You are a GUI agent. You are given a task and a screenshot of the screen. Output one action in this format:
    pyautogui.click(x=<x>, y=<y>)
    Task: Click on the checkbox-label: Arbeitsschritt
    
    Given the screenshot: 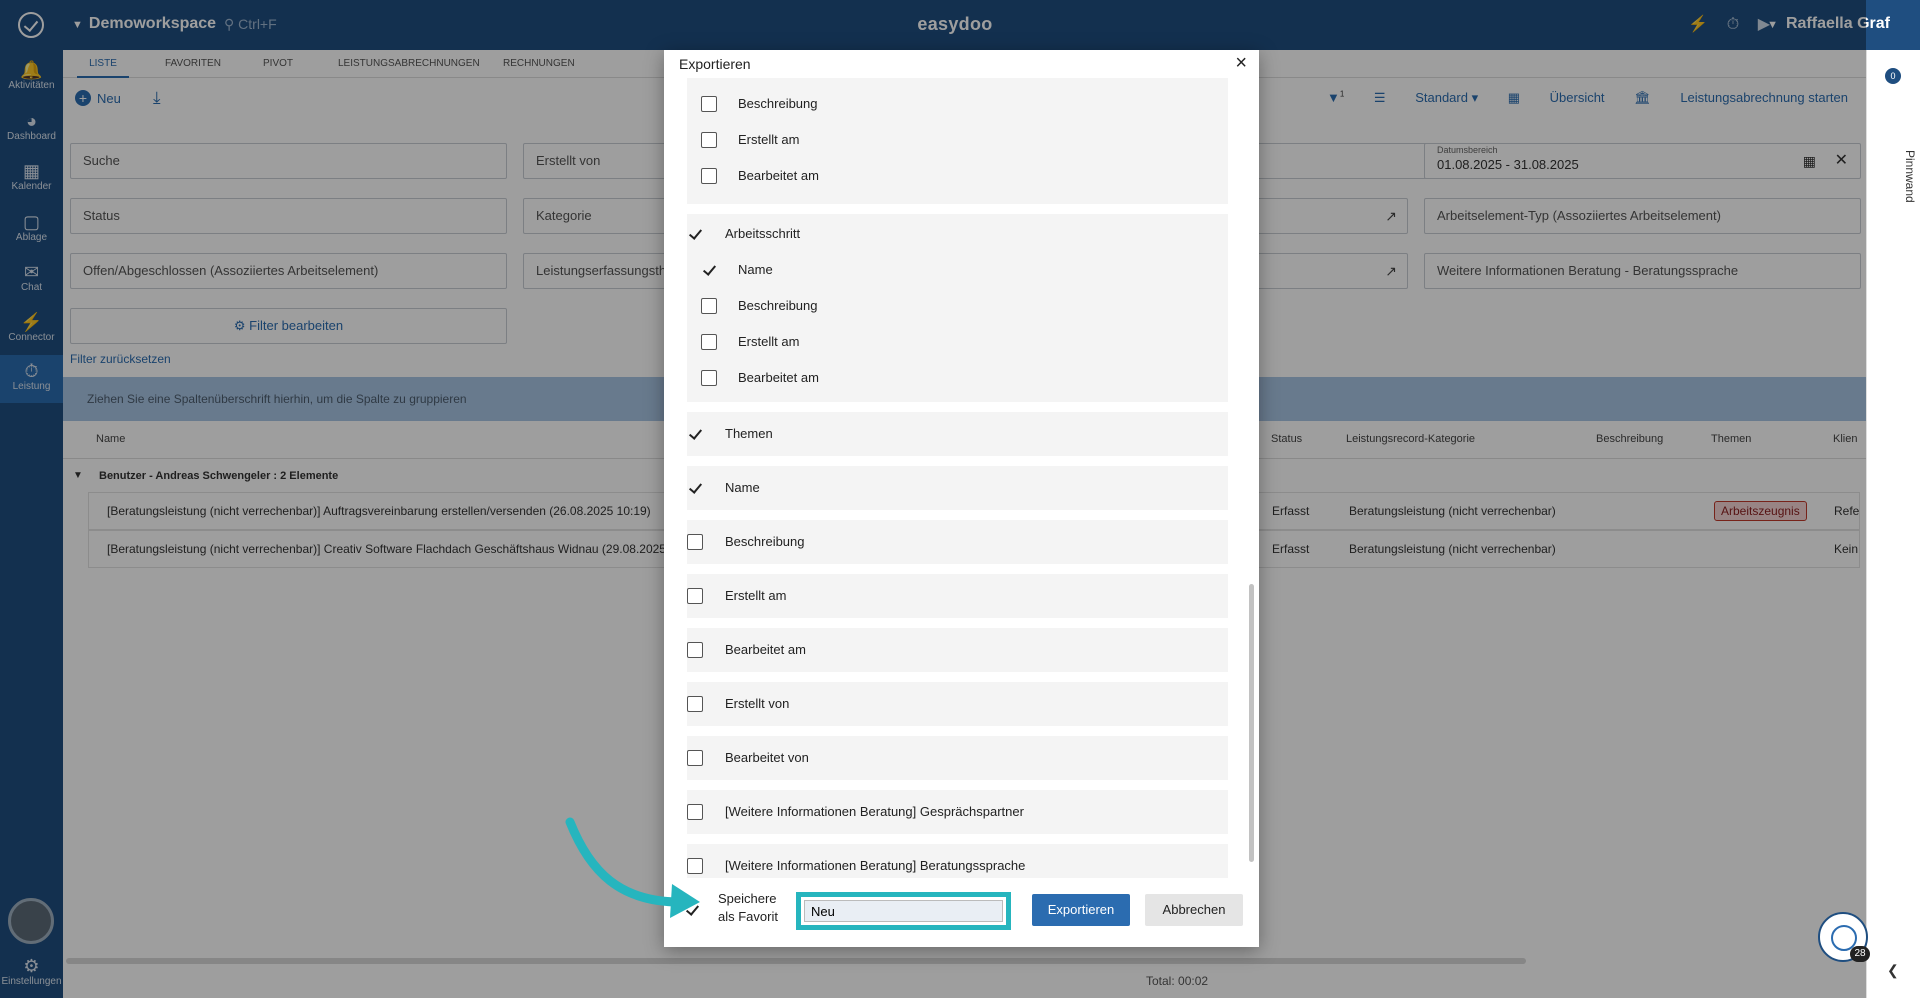 What is the action you would take?
    pyautogui.click(x=763, y=233)
    